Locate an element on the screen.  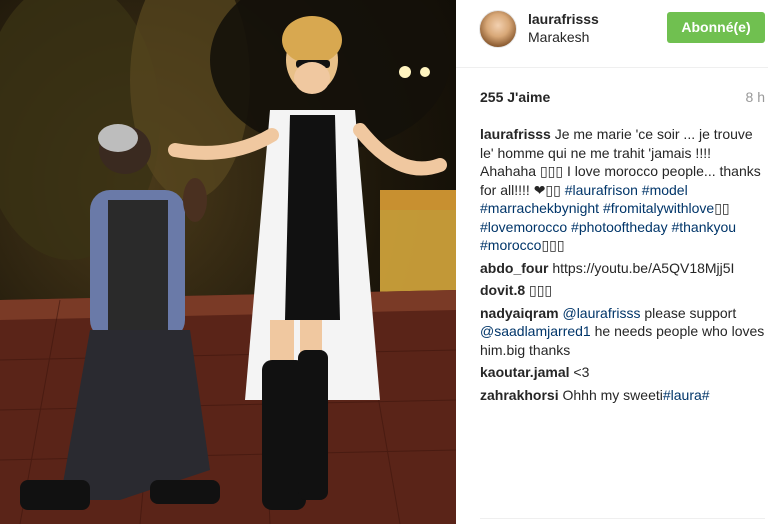
post-location: Marakesh is located at coordinates (558, 37).